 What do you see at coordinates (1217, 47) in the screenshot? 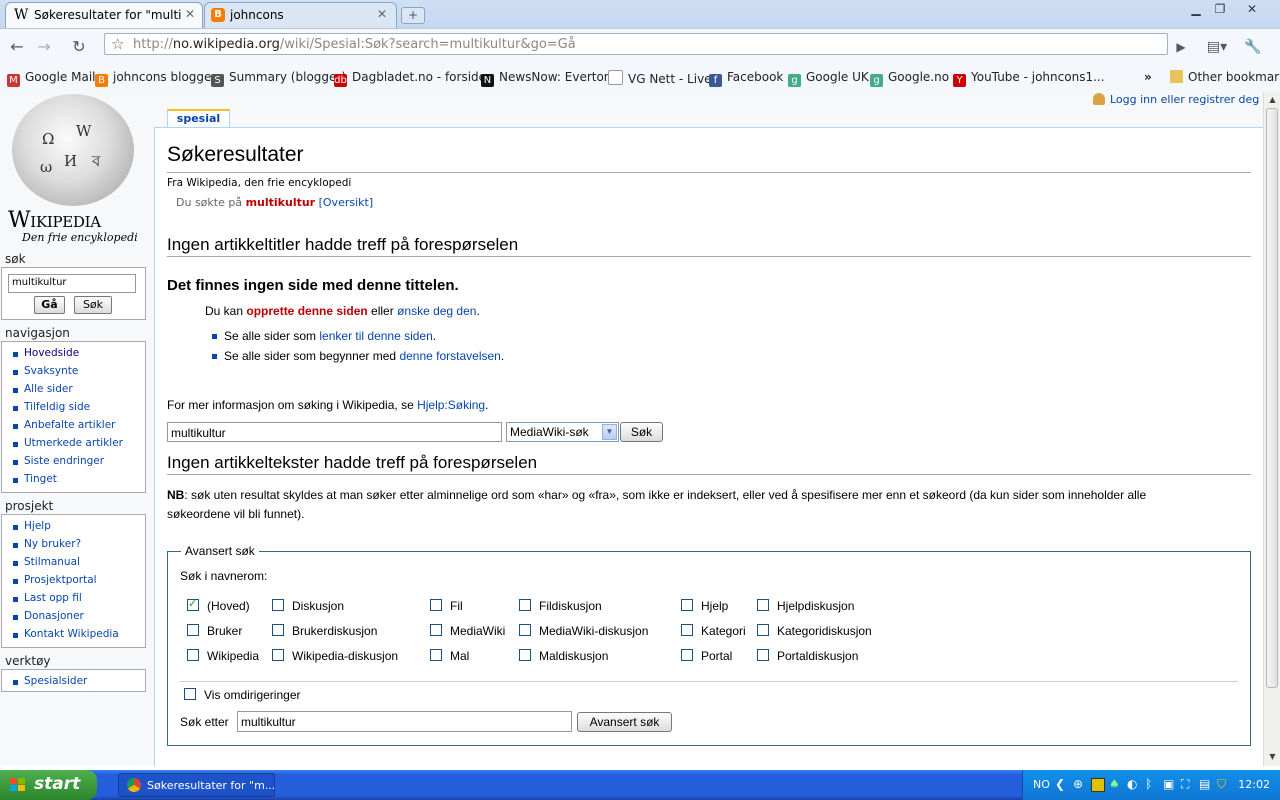
I see `page-menu-icon: ▤▾` at bounding box center [1217, 47].